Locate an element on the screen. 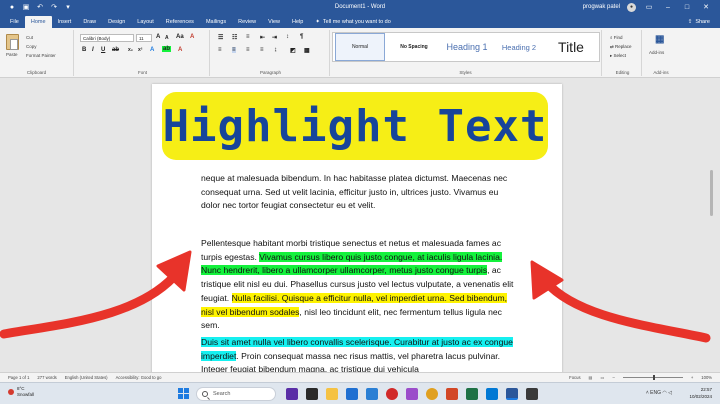  terminal-icon is located at coordinates (532, 394).